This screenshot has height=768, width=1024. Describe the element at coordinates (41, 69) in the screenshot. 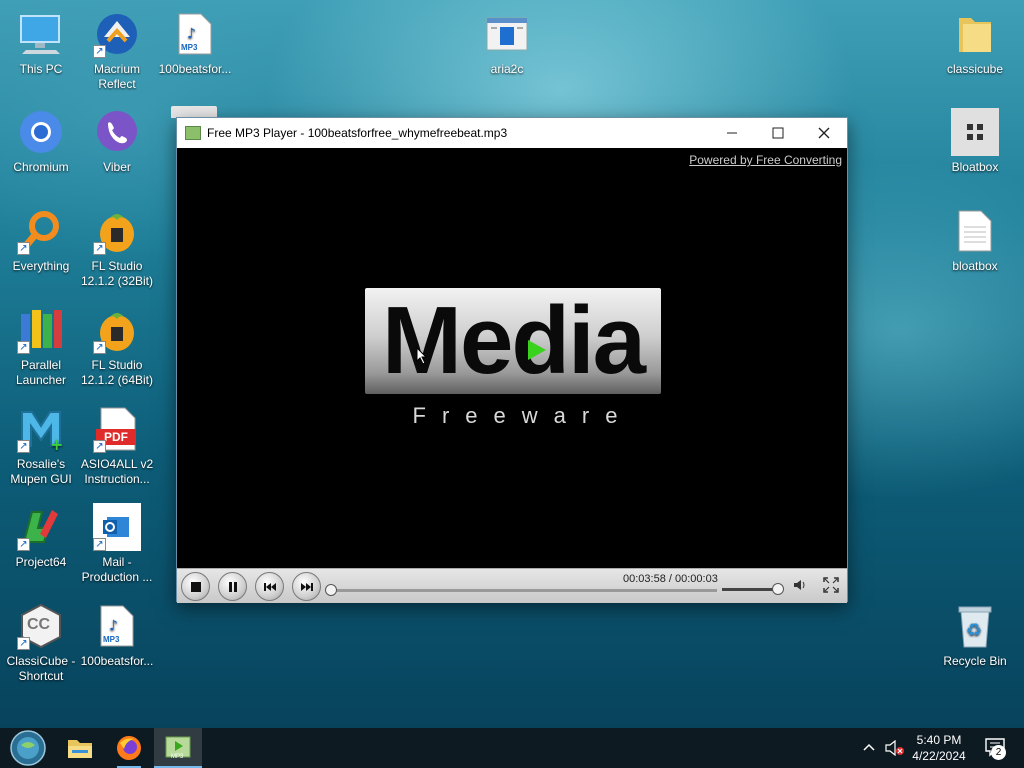

I see `desktop-icon-label: This PC` at that location.